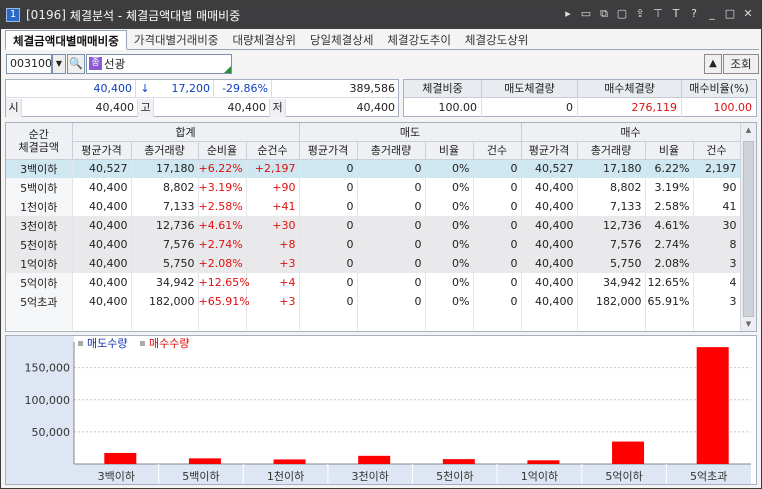  I want to click on table-cell: 182,000, so click(165, 301).